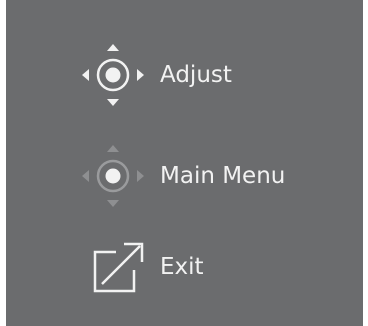 This screenshot has width=368, height=326. What do you see at coordinates (113, 75) in the screenshot?
I see `joystick-all-directions-icon` at bounding box center [113, 75].